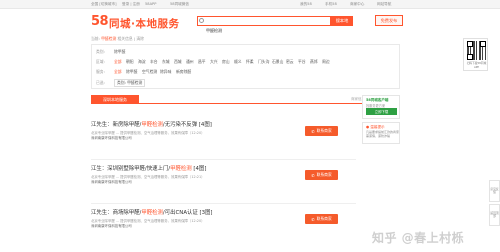  Describe the element at coordinates (100, 71) in the screenshot. I see `filter-label: 服务:` at that location.